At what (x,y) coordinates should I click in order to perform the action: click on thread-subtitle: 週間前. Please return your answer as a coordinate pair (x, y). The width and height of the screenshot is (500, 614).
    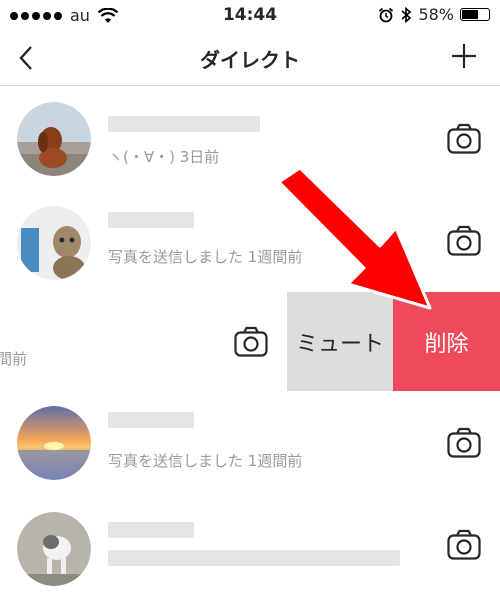
    Looking at the image, I should click on (14, 359).